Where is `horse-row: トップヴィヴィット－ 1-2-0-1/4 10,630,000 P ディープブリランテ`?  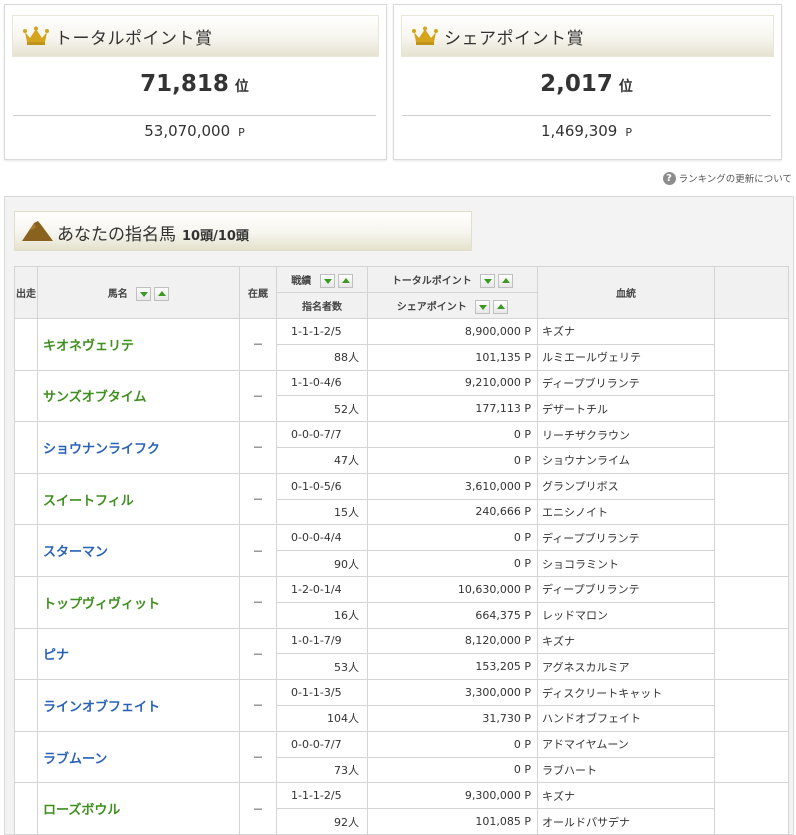 horse-row: トップヴィヴィット－ 1-2-0-1/4 10,630,000 P ディープブリランテ is located at coordinates (401, 602).